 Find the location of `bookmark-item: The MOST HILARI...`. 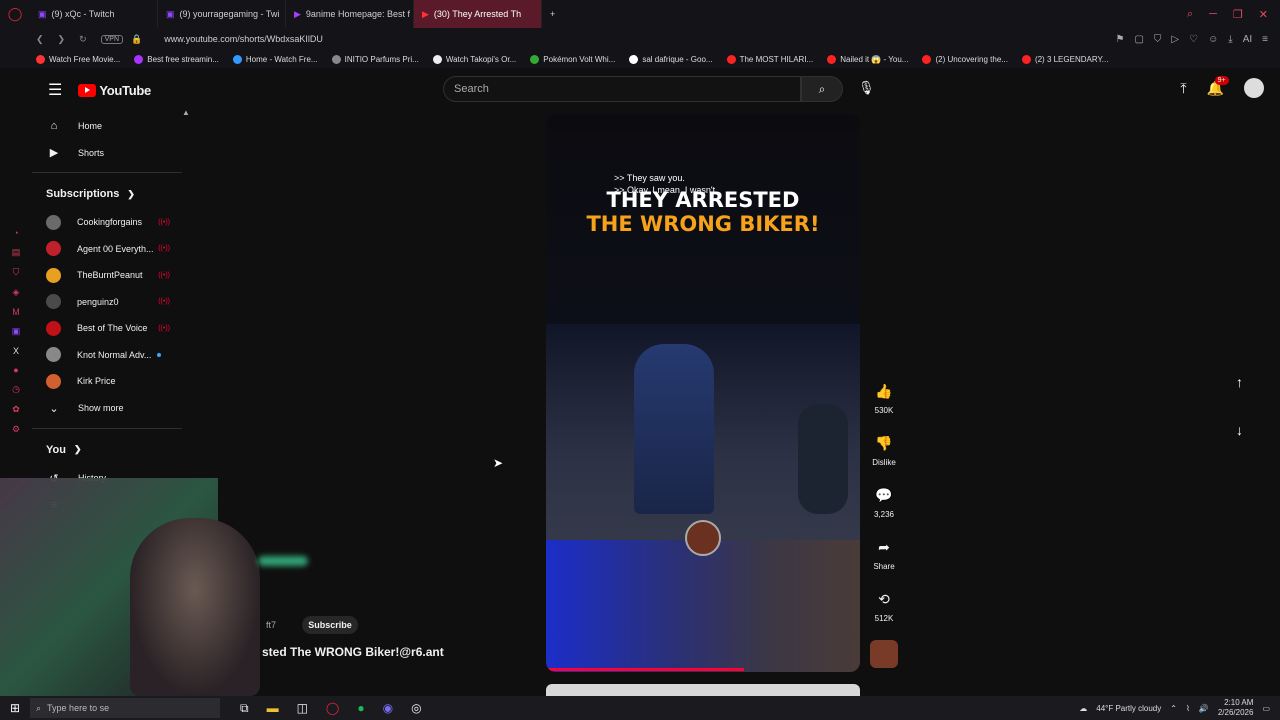

bookmark-item: The MOST HILARI... is located at coordinates (769, 59).